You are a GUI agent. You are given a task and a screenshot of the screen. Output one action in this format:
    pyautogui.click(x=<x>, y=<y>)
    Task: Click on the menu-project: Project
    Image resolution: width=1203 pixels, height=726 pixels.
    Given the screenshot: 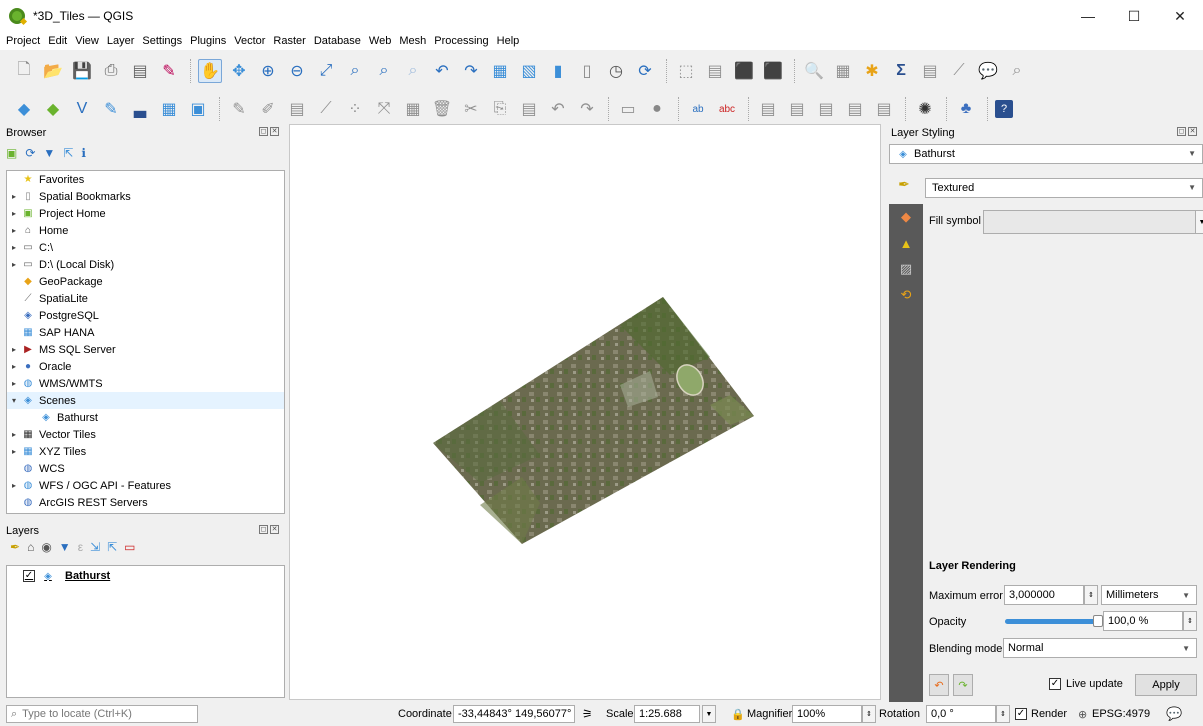 What is the action you would take?
    pyautogui.click(x=23, y=41)
    